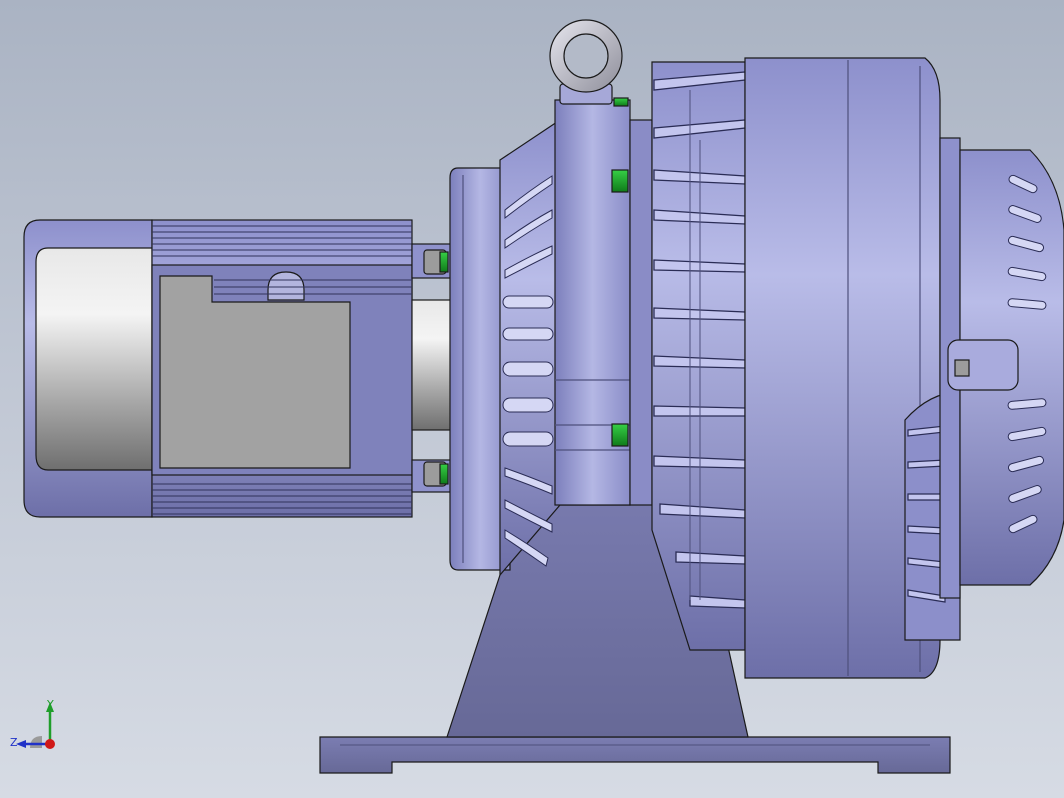  Describe the element at coordinates (50, 704) in the screenshot. I see `triad-y-label: Y` at that location.